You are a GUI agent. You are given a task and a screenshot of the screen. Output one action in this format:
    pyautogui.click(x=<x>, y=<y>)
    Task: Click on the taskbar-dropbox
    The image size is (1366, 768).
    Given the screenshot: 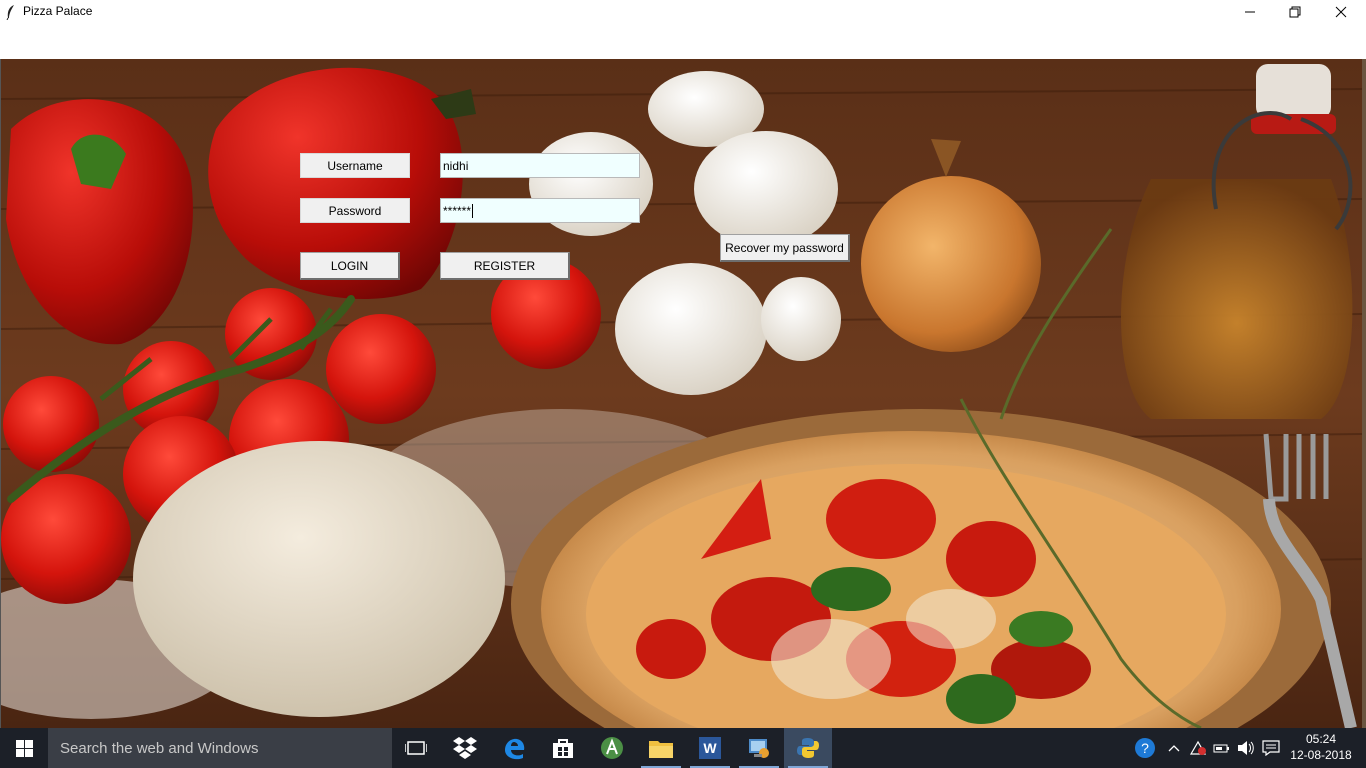 What is the action you would take?
    pyautogui.click(x=465, y=748)
    